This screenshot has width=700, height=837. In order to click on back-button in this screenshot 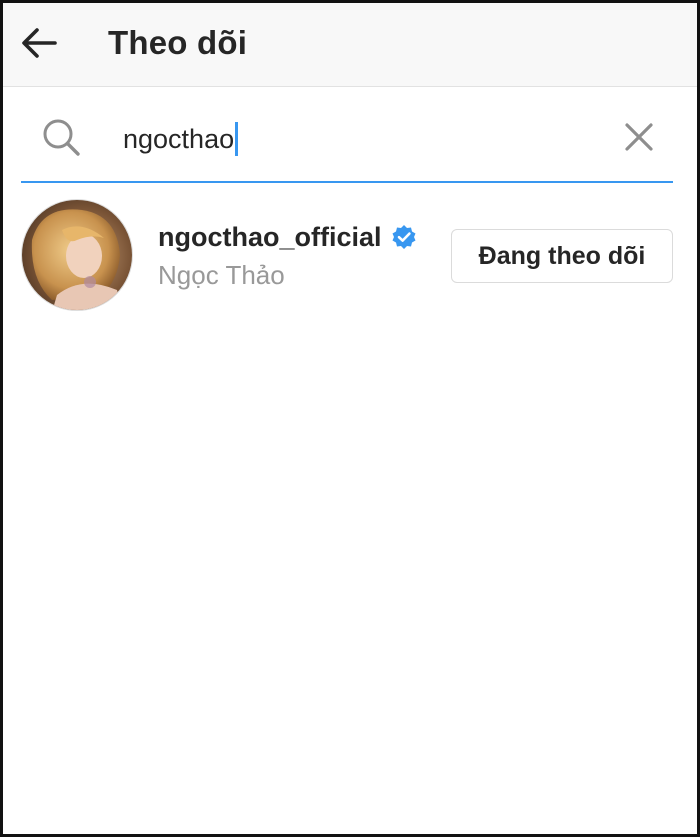, I will do `click(39, 43)`.